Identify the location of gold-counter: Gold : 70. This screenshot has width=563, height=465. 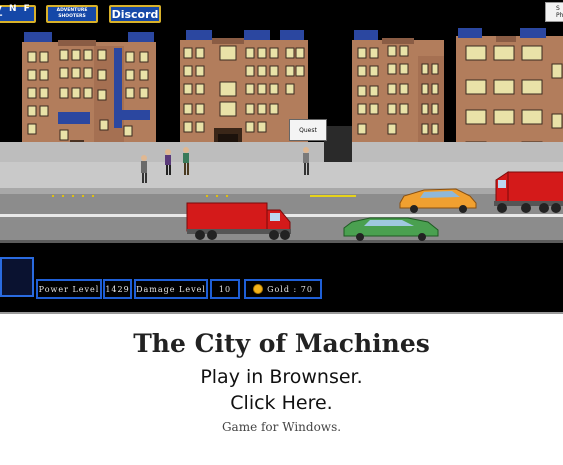
(283, 289).